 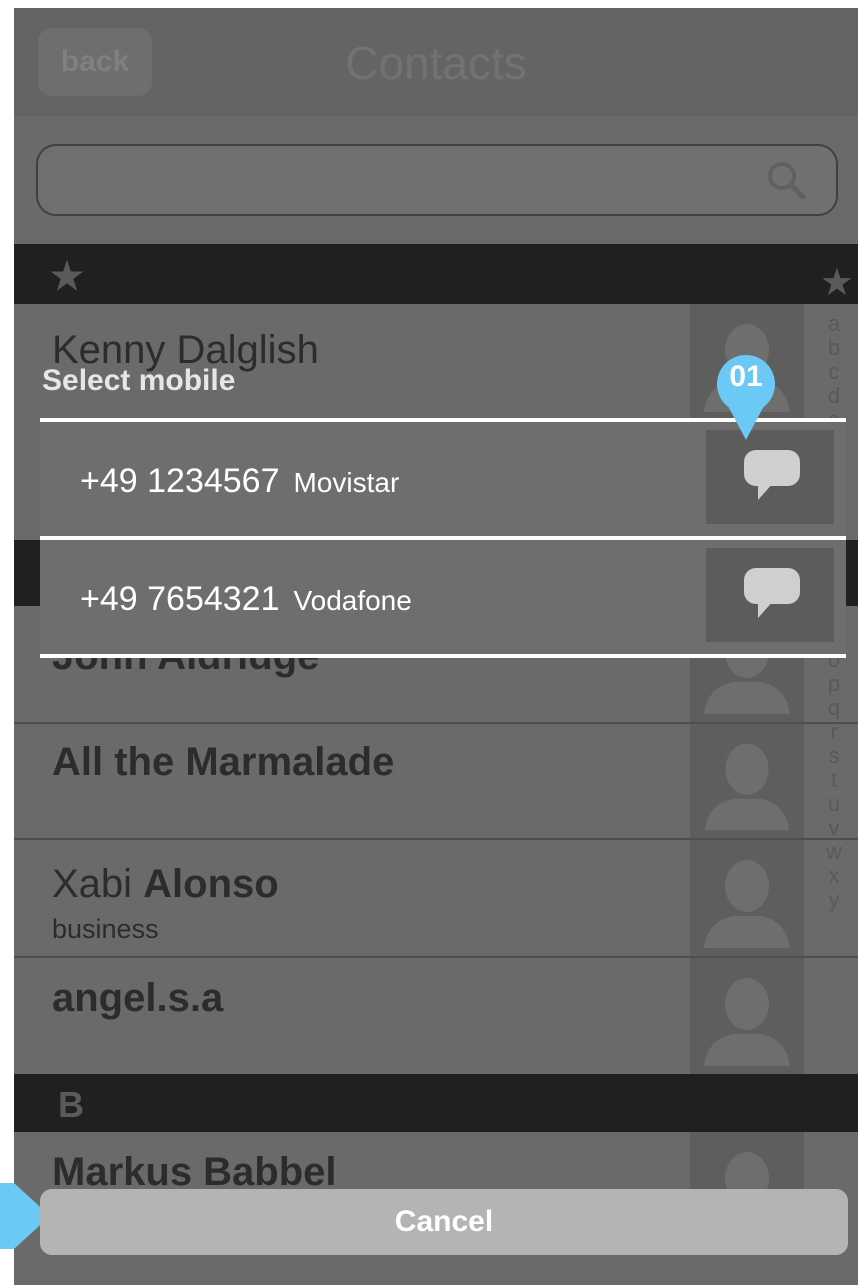 I want to click on index-letter: r, so click(x=834, y=732).